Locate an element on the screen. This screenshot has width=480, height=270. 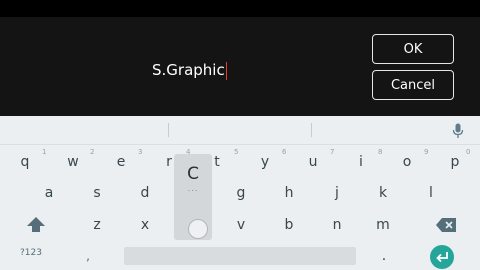
key-a: a is located at coordinates (49, 193).